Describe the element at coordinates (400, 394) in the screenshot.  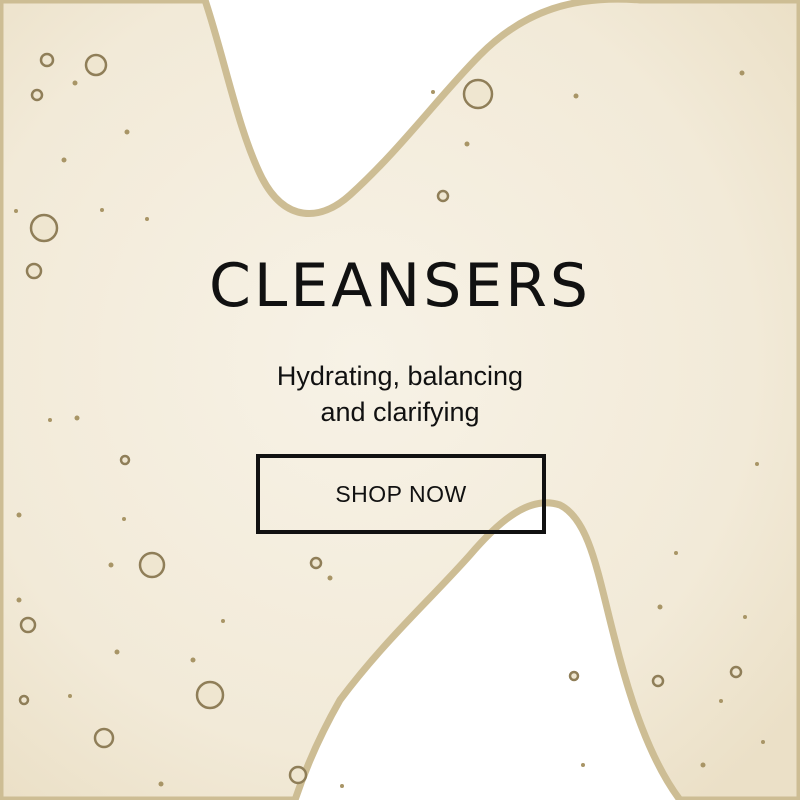
I see `banner-subtitle: Hydrating, balancing and clarifying` at that location.